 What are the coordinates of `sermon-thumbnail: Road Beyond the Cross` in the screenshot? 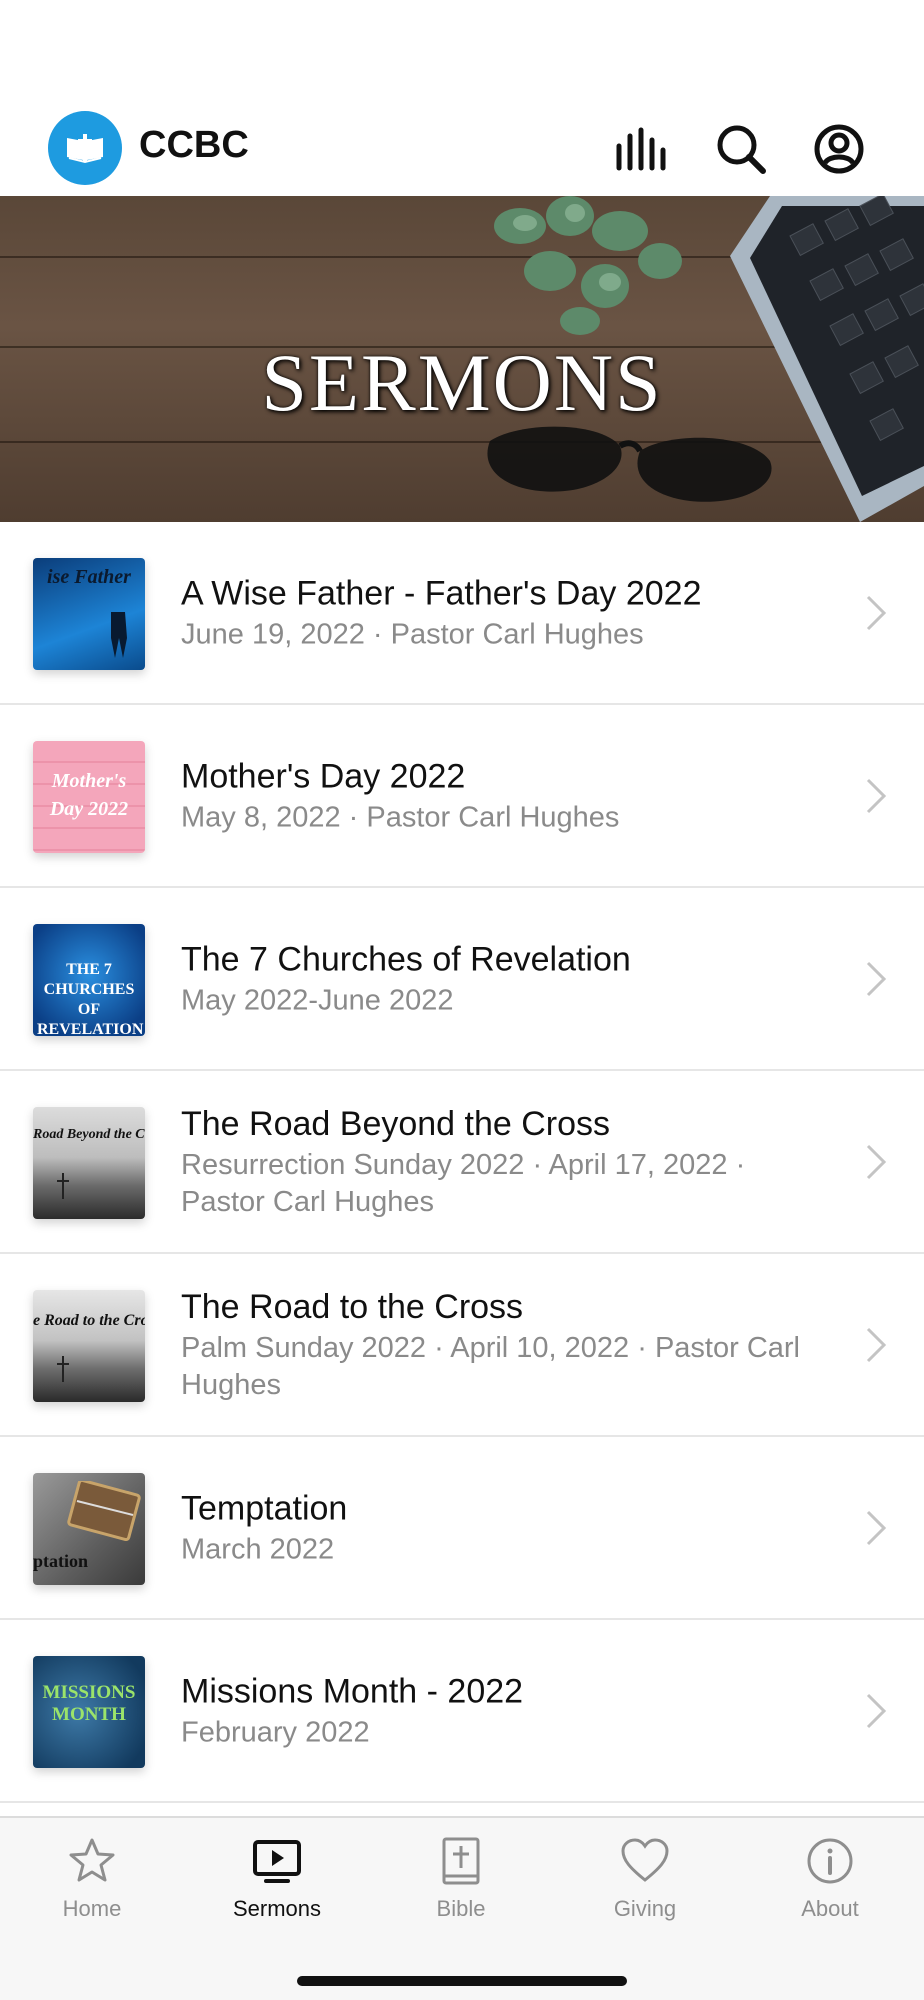 It's located at (89, 1163).